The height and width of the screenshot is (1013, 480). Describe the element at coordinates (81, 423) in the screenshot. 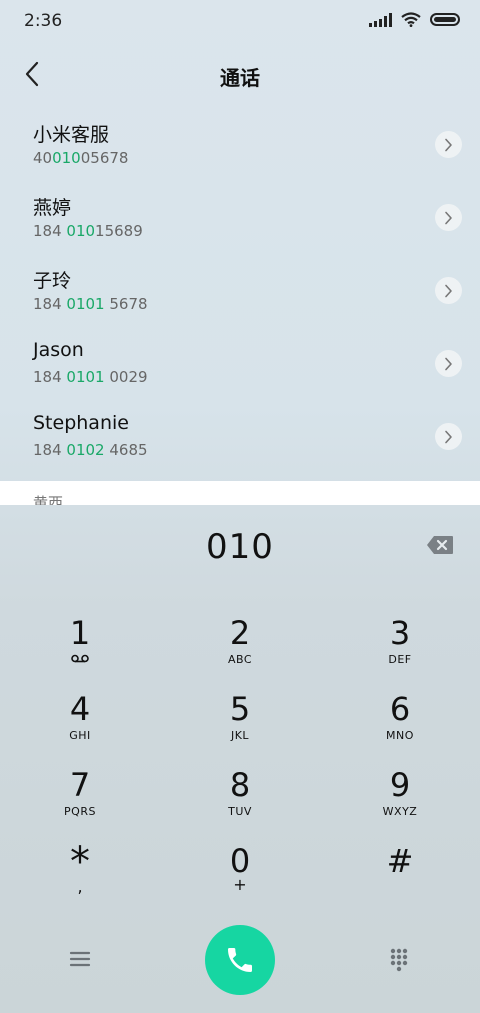

I see `contact-name: Stephanie` at that location.